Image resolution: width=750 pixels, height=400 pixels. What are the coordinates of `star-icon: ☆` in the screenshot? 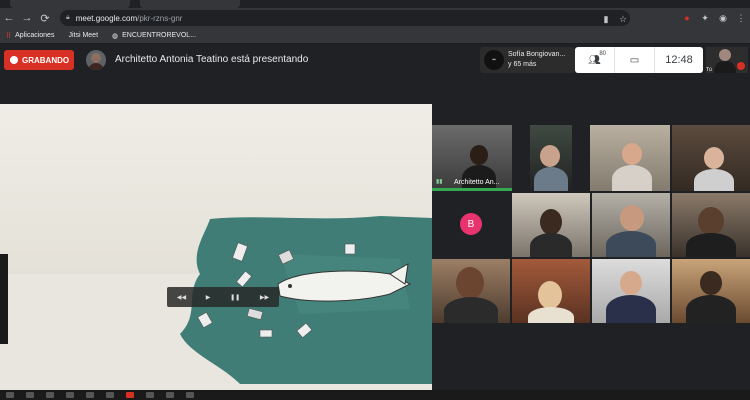 It's located at (623, 19).